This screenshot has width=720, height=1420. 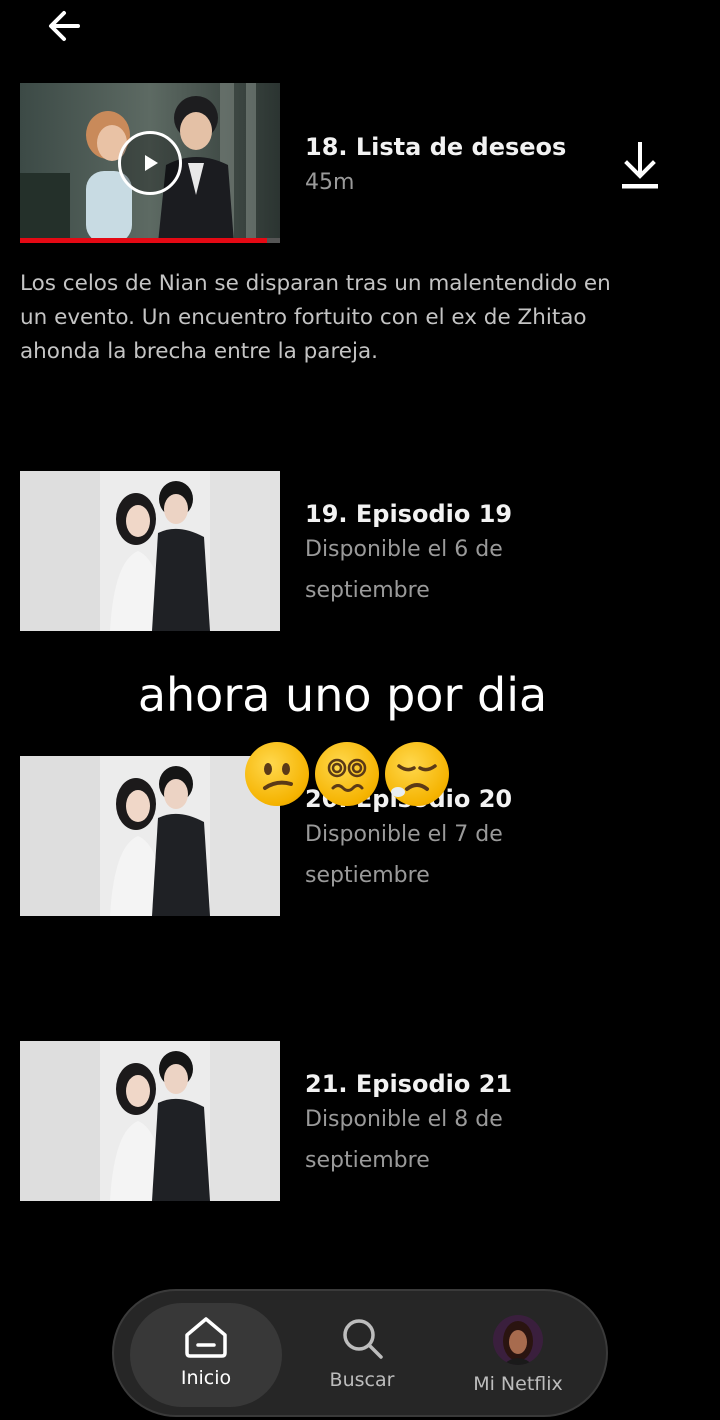 I want to click on episode-18-duration: 45m, so click(x=330, y=182).